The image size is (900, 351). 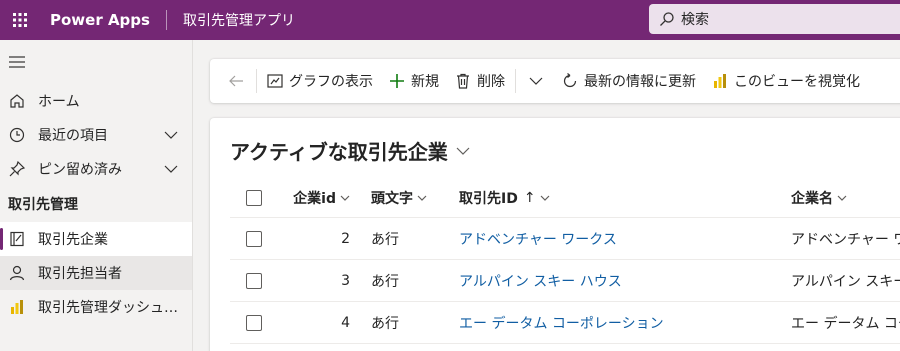 I want to click on new-label: 新規, so click(x=425, y=82).